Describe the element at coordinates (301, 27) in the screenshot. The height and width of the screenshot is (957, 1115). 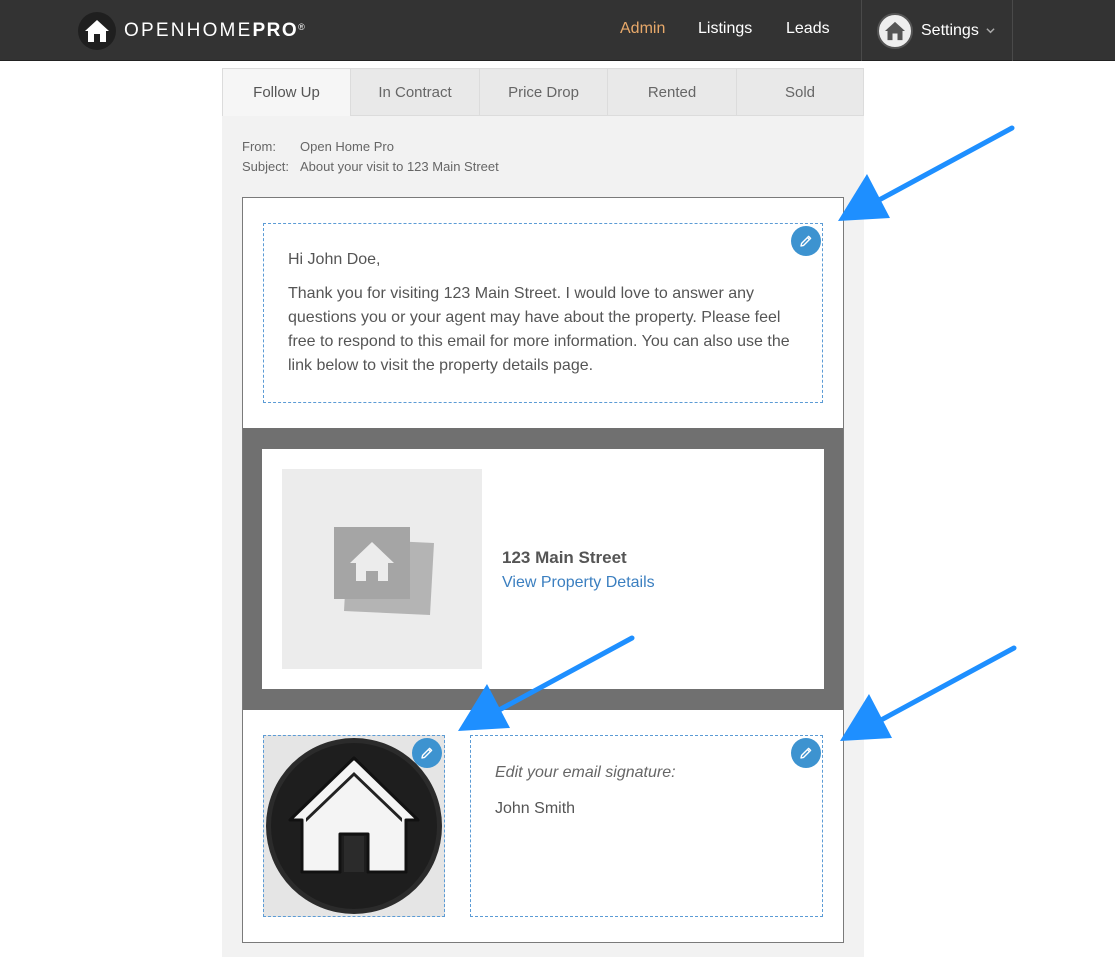
I see `brand-registered-mark: ®` at that location.